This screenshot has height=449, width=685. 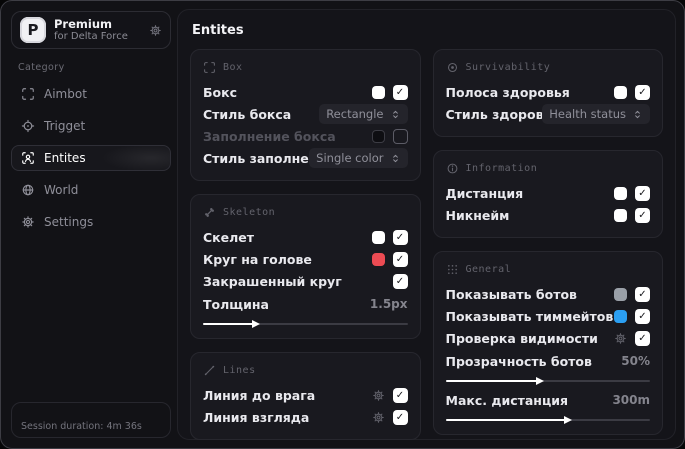 I want to click on dropdown-value: Health status, so click(x=587, y=114).